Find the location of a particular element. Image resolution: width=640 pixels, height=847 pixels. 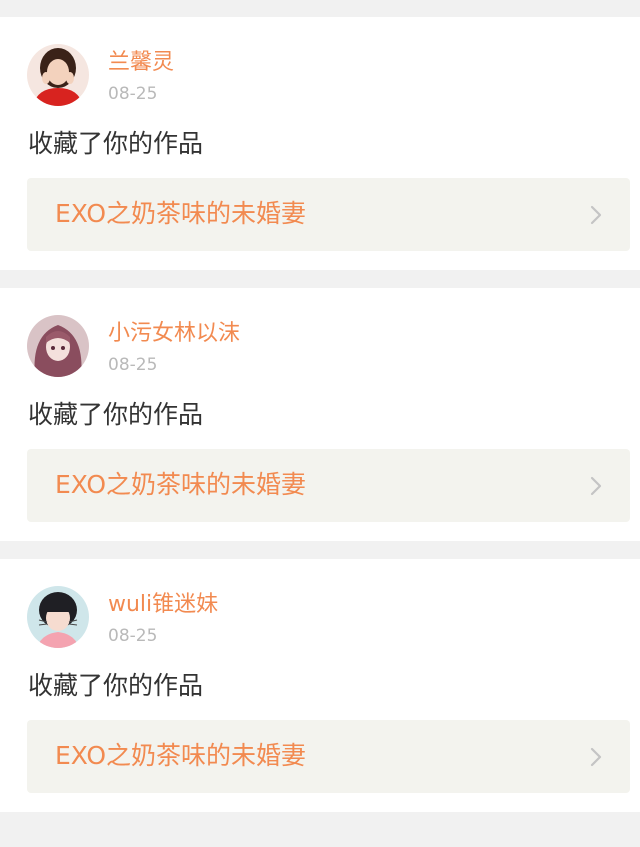

username: 兰馨灵 is located at coordinates (141, 63).